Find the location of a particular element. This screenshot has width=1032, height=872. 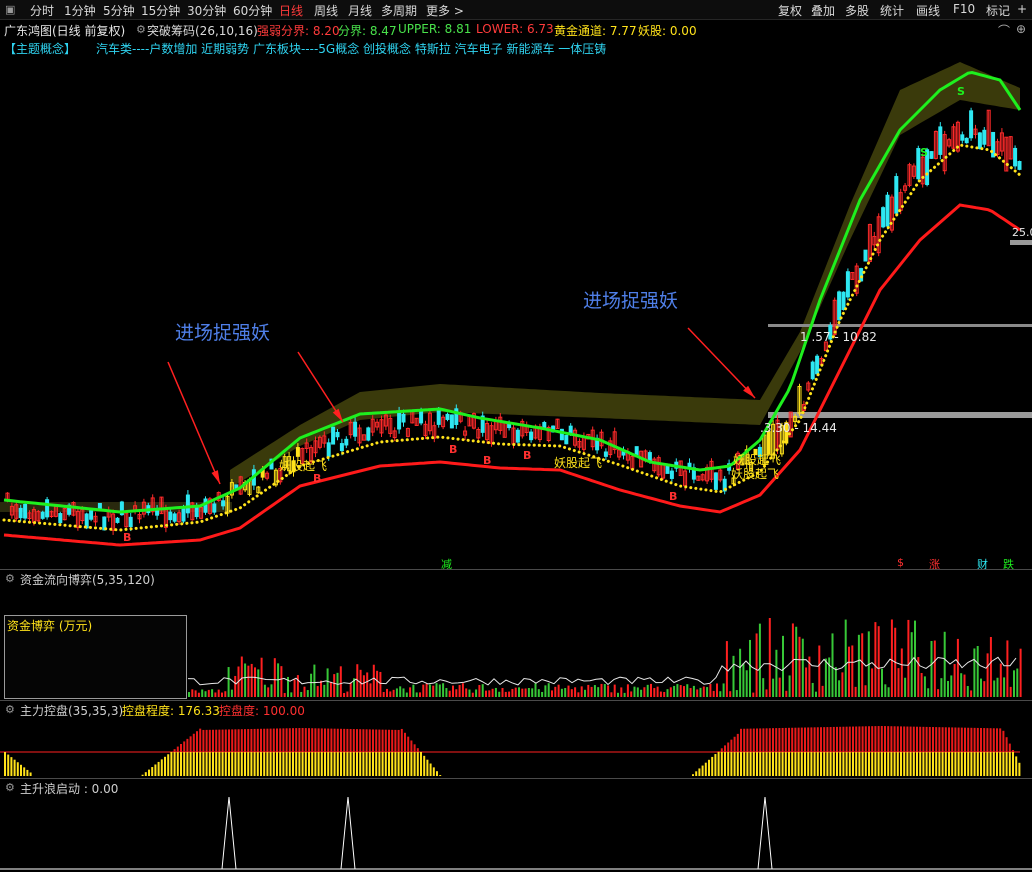

wave-settings-icon: ⚙ is located at coordinates (10, 787).